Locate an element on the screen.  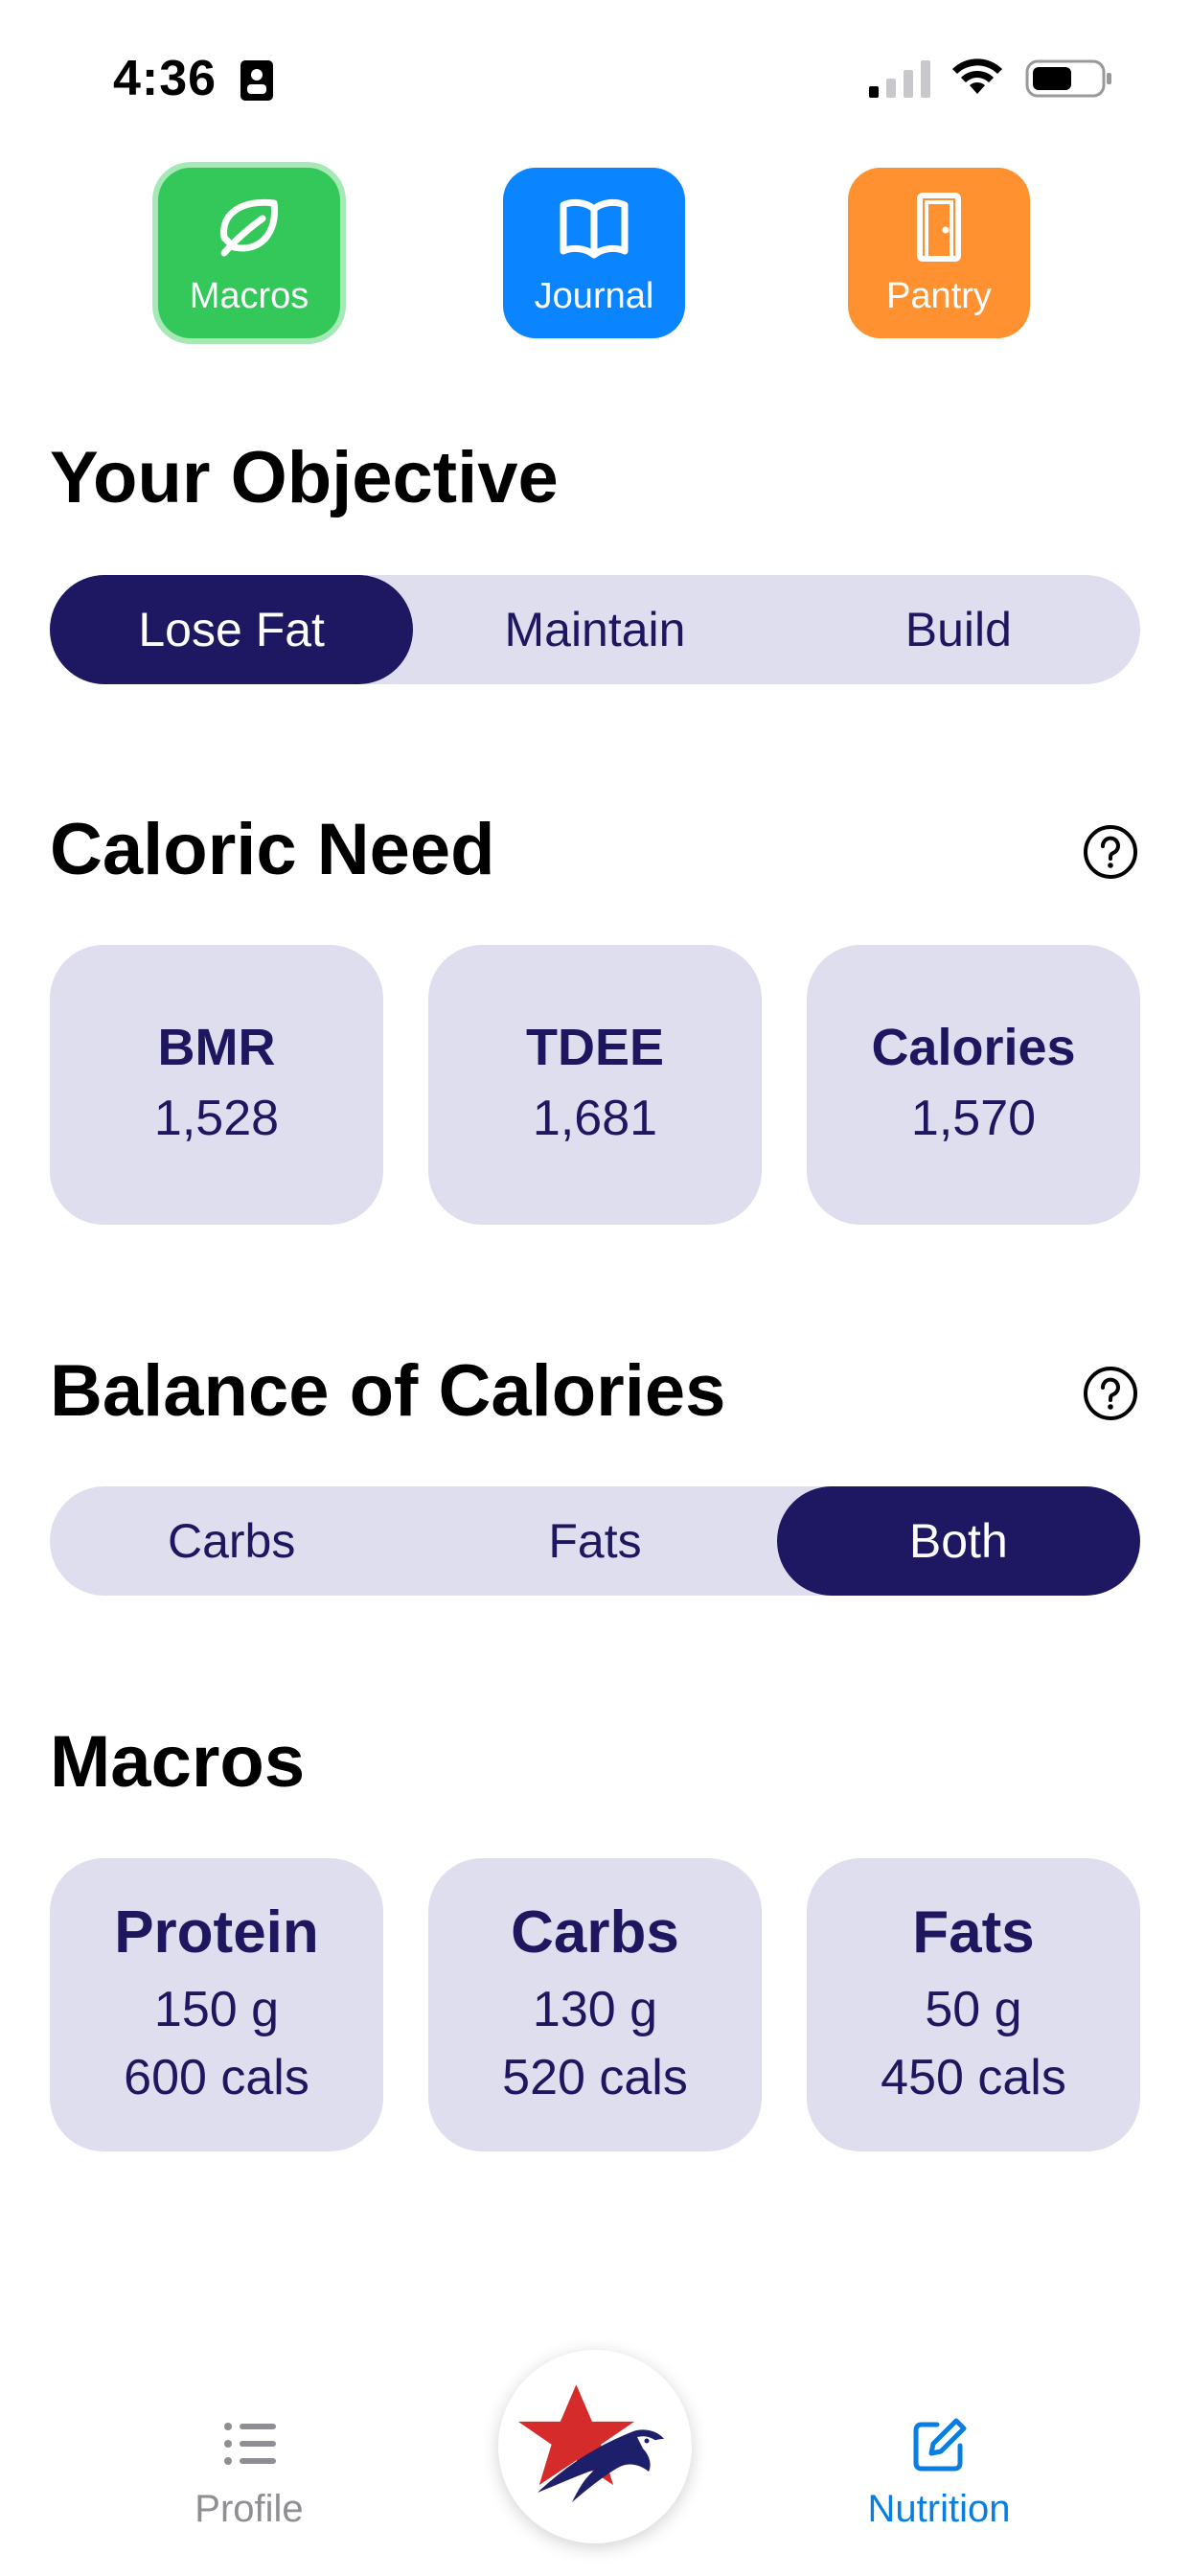
macros-tile-label: Macros is located at coordinates (249, 295).